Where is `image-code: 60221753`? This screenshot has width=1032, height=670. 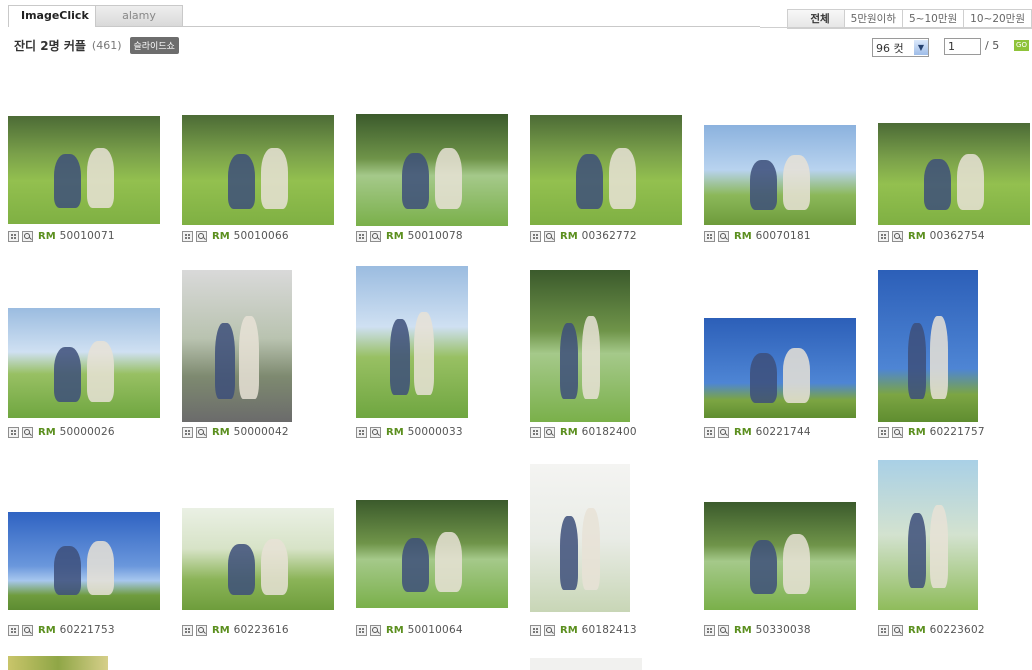 image-code: 60221753 is located at coordinates (87, 630).